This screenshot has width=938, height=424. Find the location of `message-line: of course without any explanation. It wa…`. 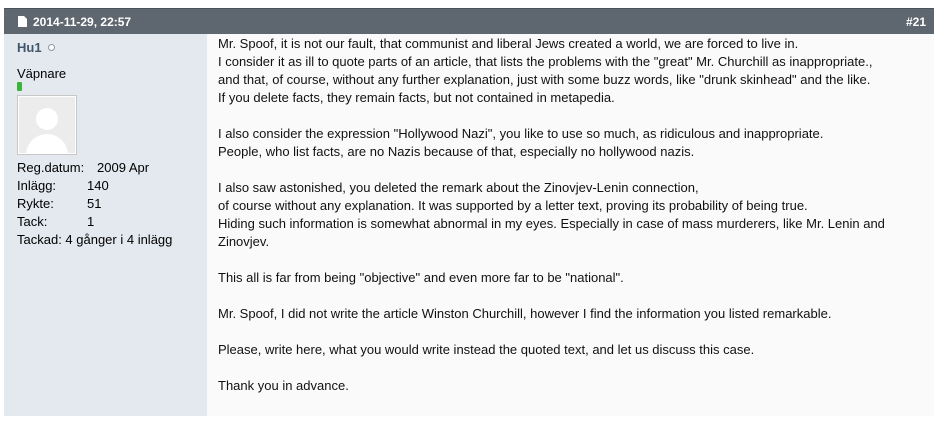

message-line: of course without any explanation. It wa… is located at coordinates (513, 205).